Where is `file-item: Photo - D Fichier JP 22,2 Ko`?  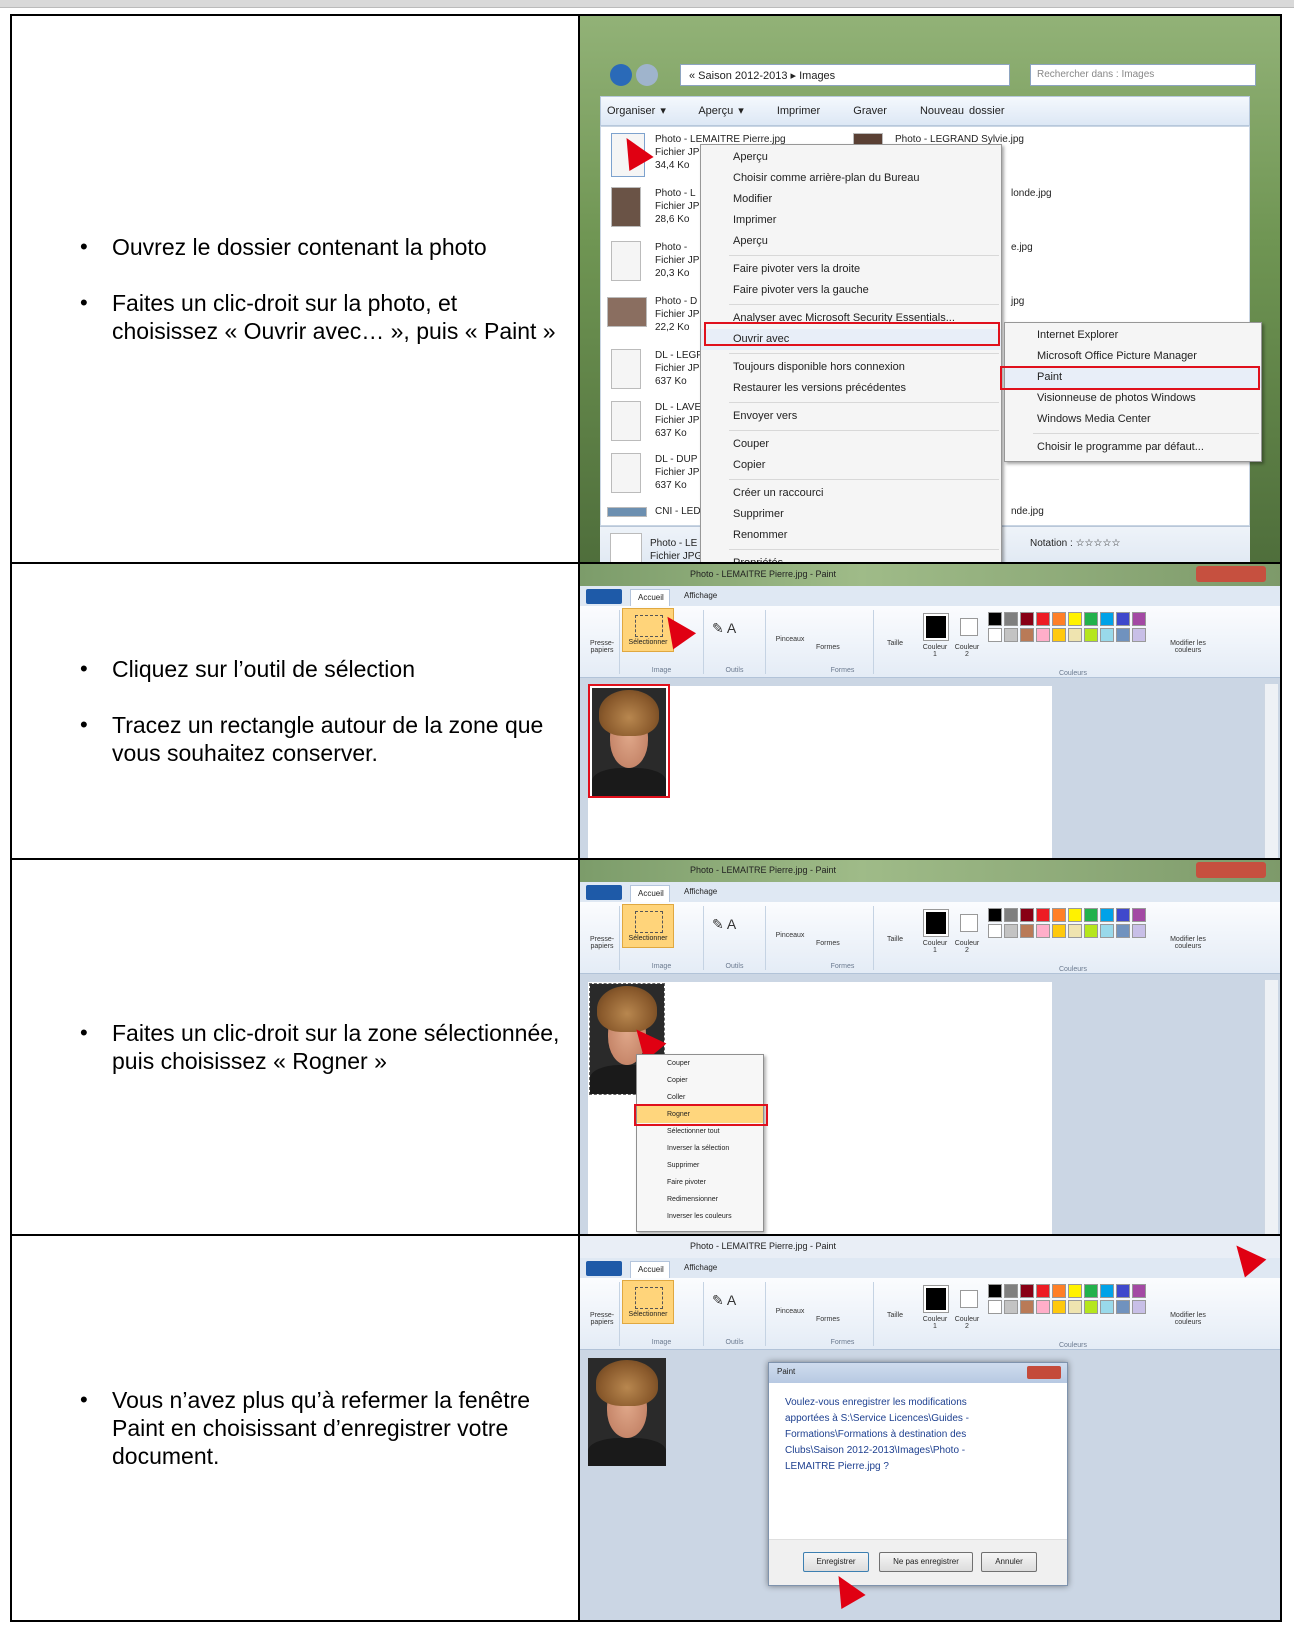 file-item: Photo - D Fichier JP 22,2 Ko is located at coordinates (677, 314).